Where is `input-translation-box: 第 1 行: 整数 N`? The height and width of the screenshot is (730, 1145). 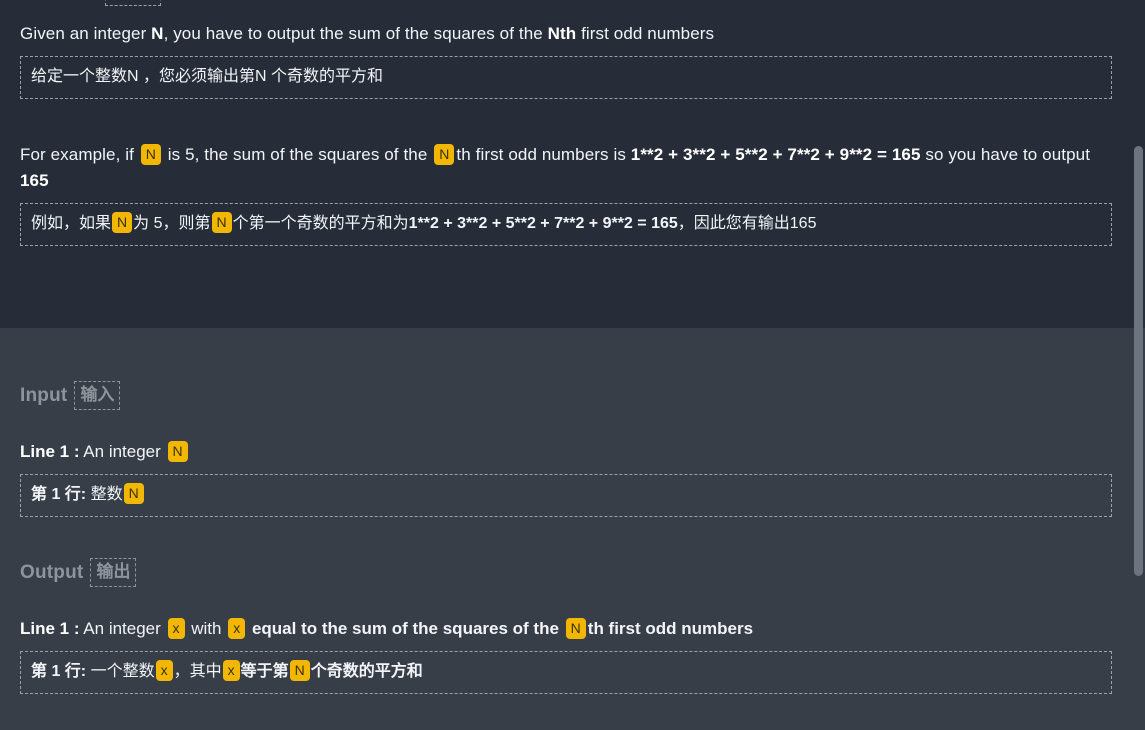 input-translation-box: 第 1 行: 整数 N is located at coordinates (566, 495).